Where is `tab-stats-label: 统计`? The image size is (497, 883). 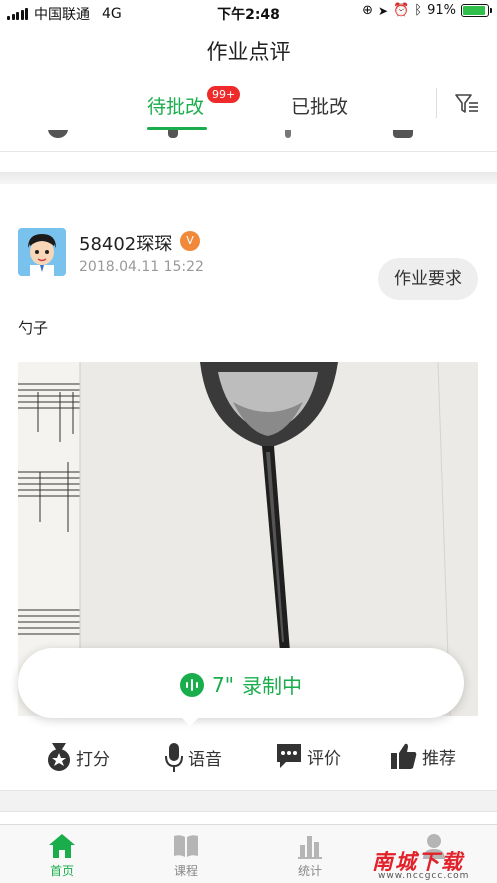
tab-stats-label: 统计 is located at coordinates (309, 871).